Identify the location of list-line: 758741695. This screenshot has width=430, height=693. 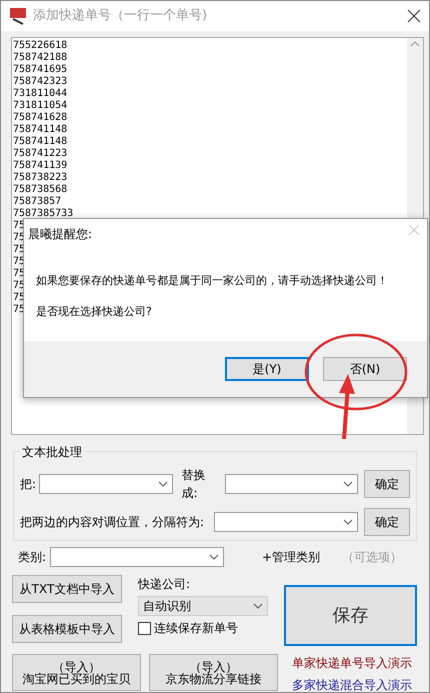
(40, 70).